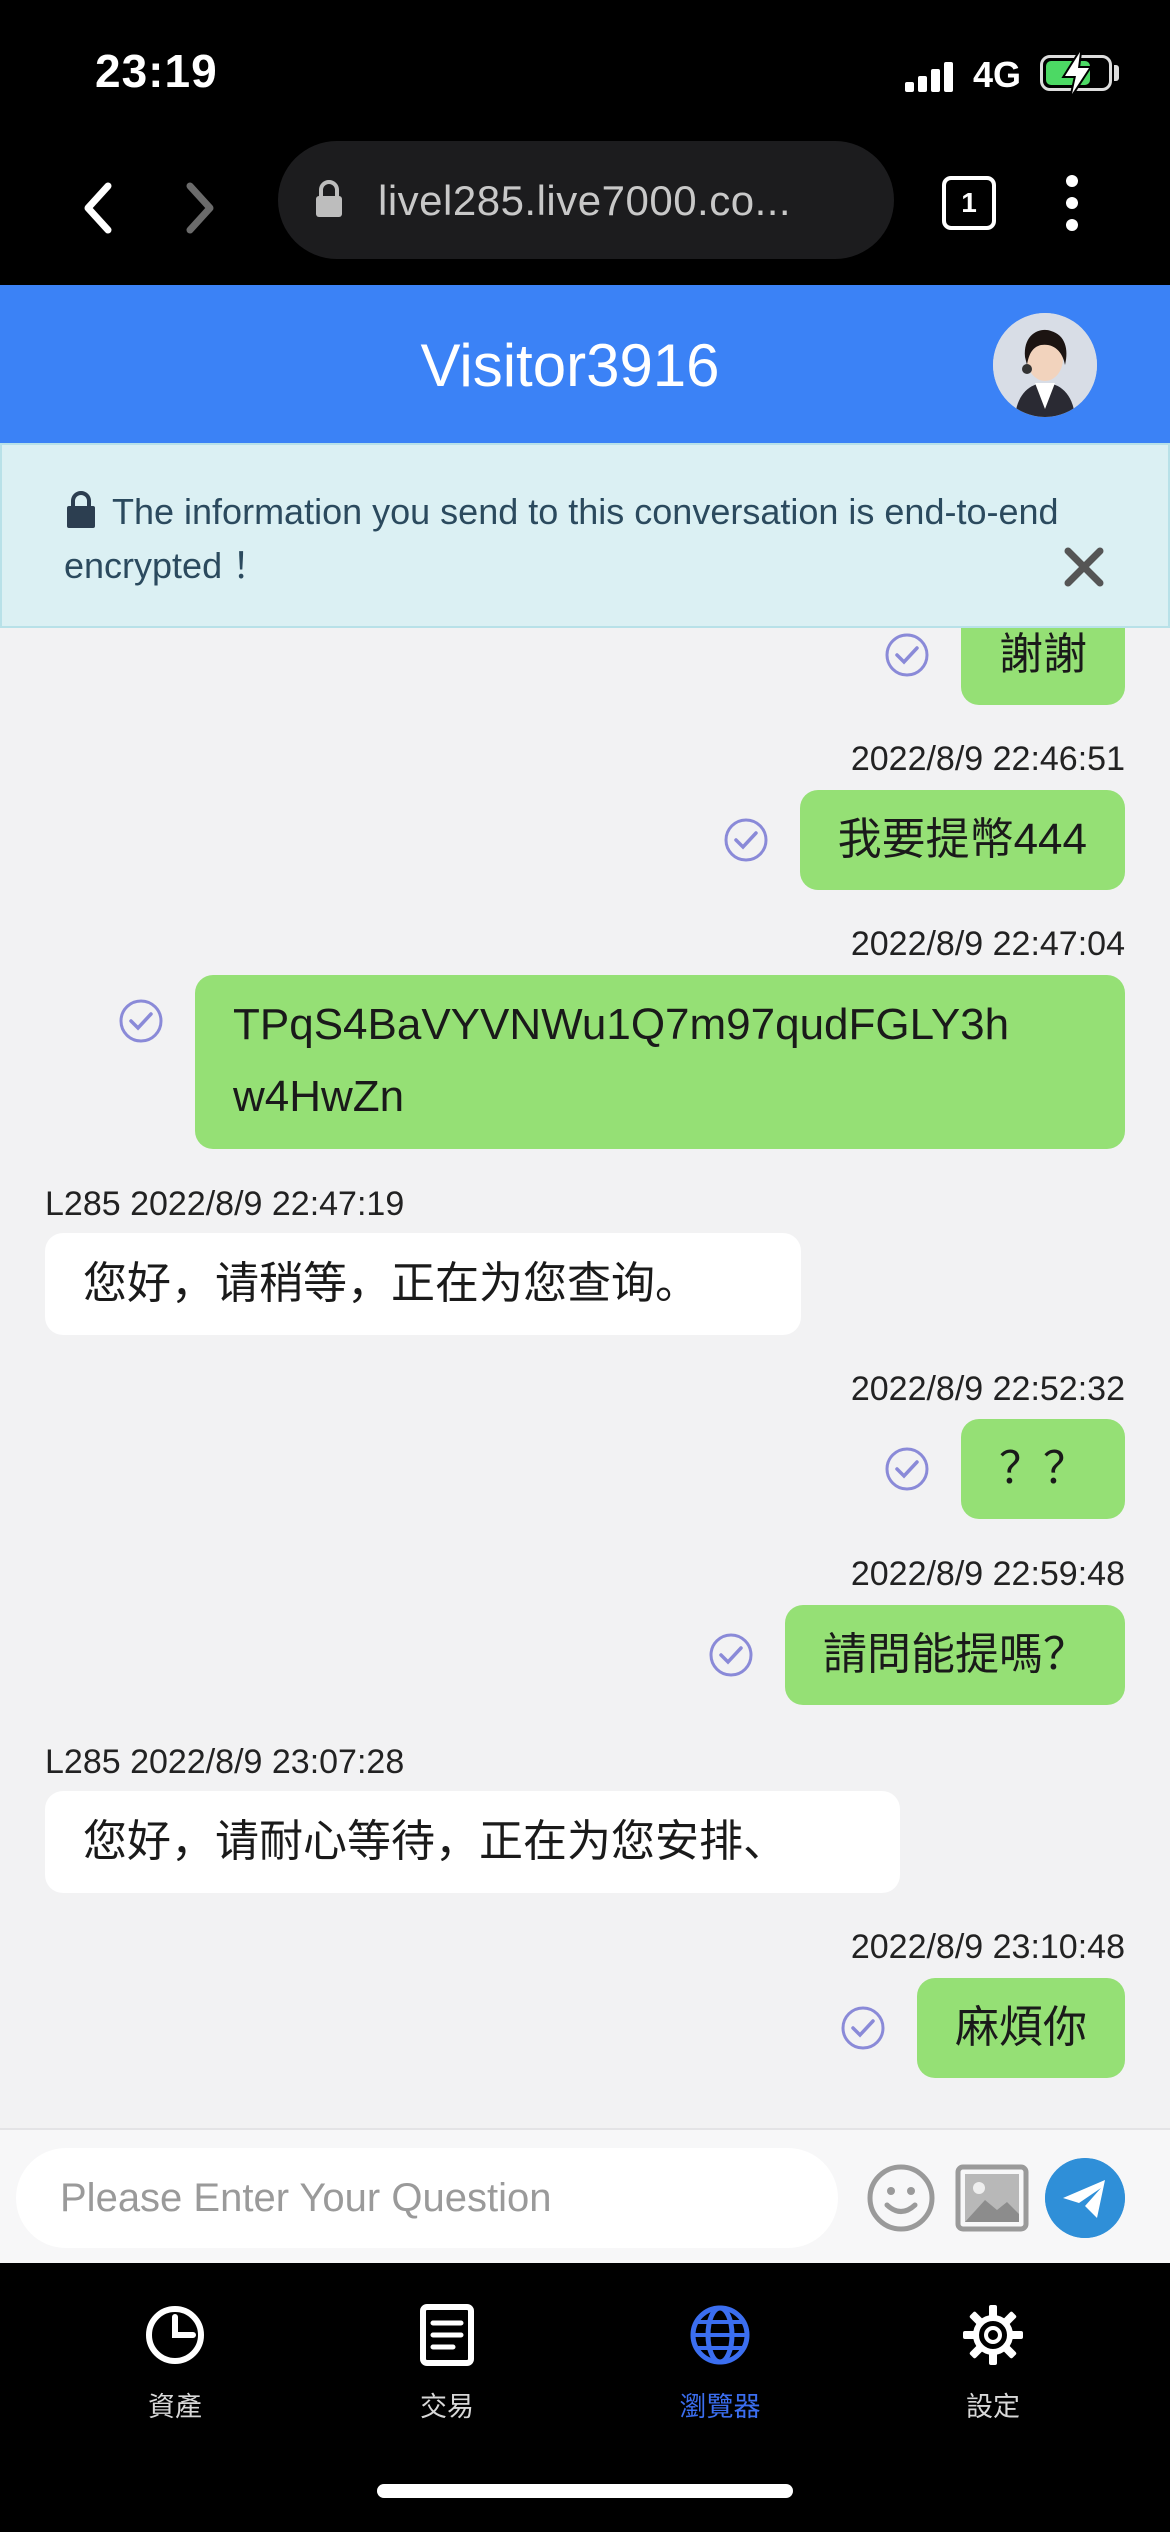 The width and height of the screenshot is (1170, 2532). Describe the element at coordinates (585, 67) in the screenshot. I see `status-bar: 23:19 4G` at that location.